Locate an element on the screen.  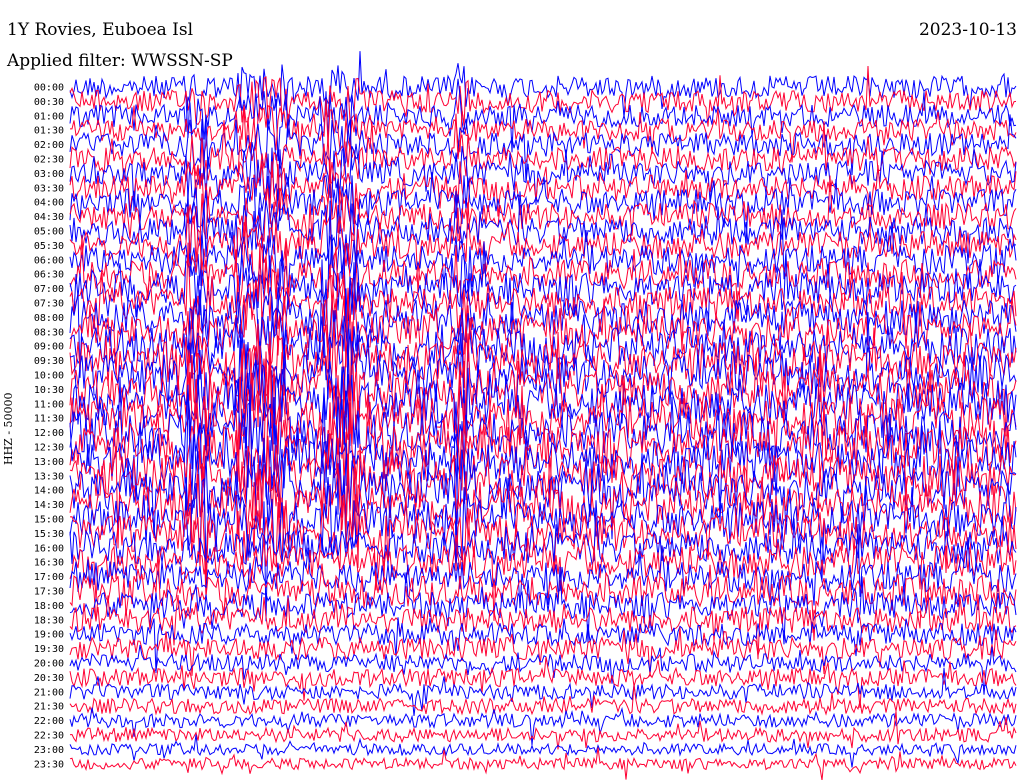
row-time-label: 06:30 is located at coordinates (49, 275).